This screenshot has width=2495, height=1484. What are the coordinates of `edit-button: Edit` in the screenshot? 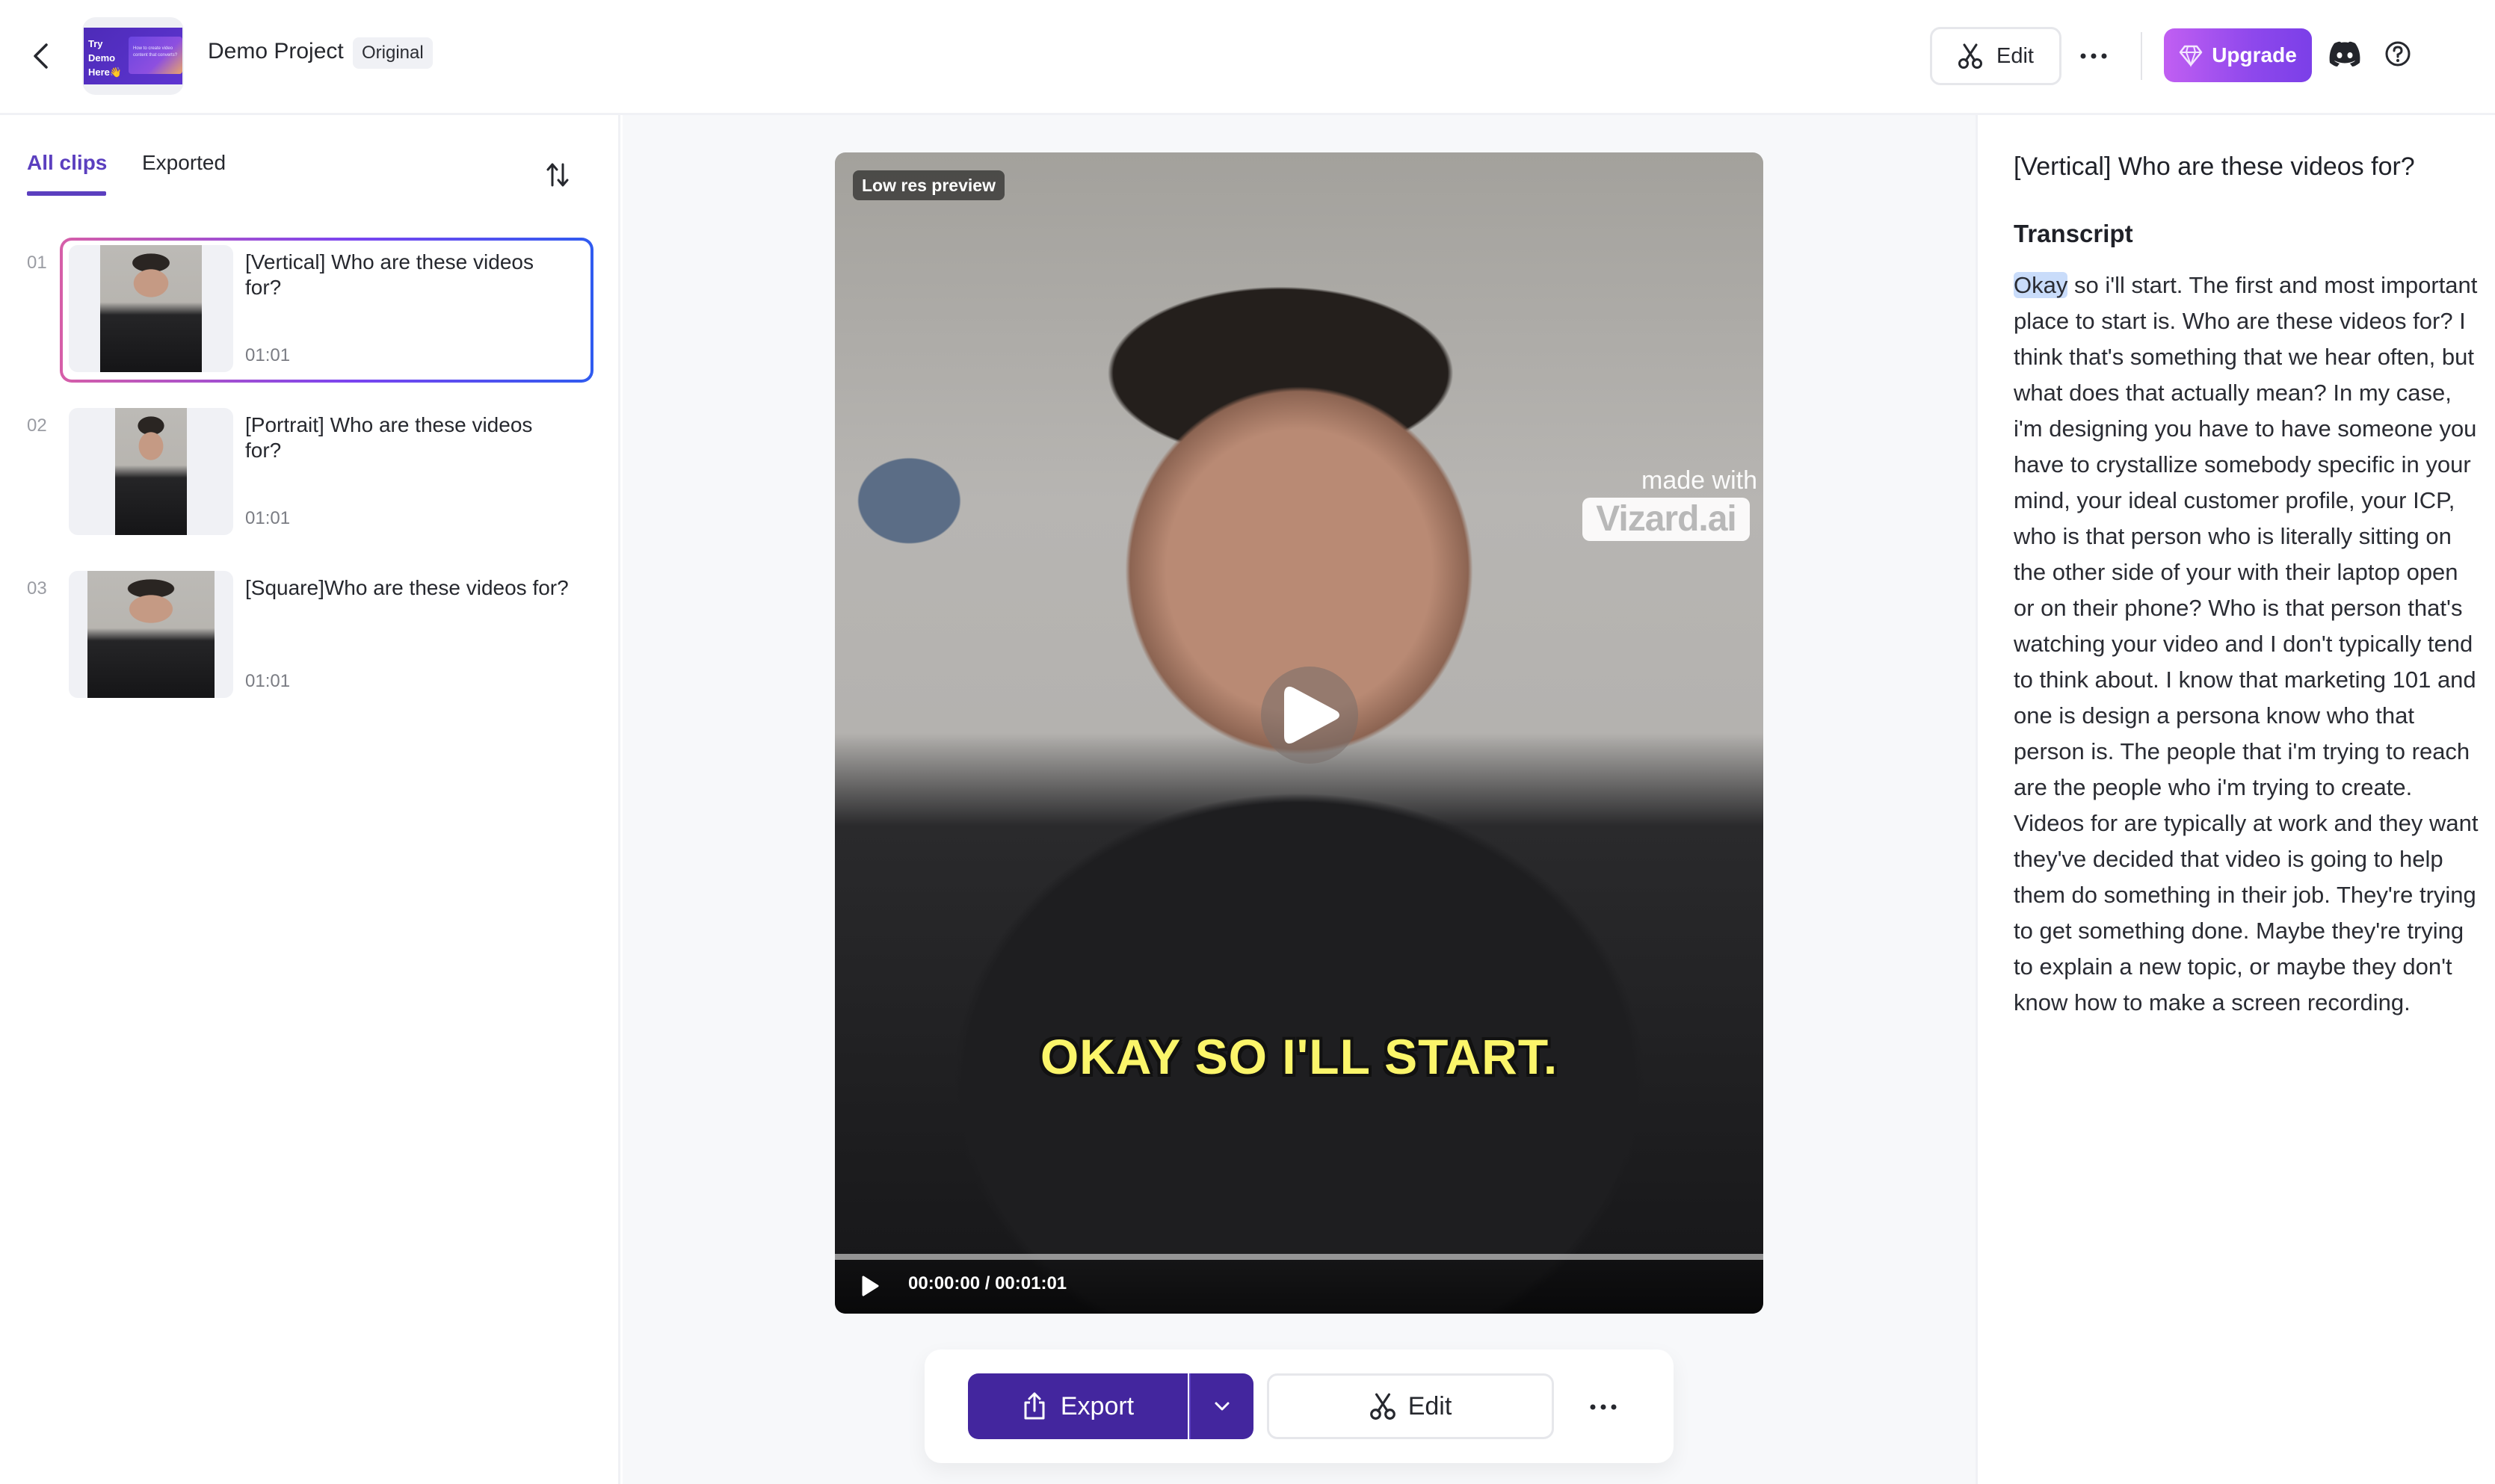 It's located at (1995, 56).